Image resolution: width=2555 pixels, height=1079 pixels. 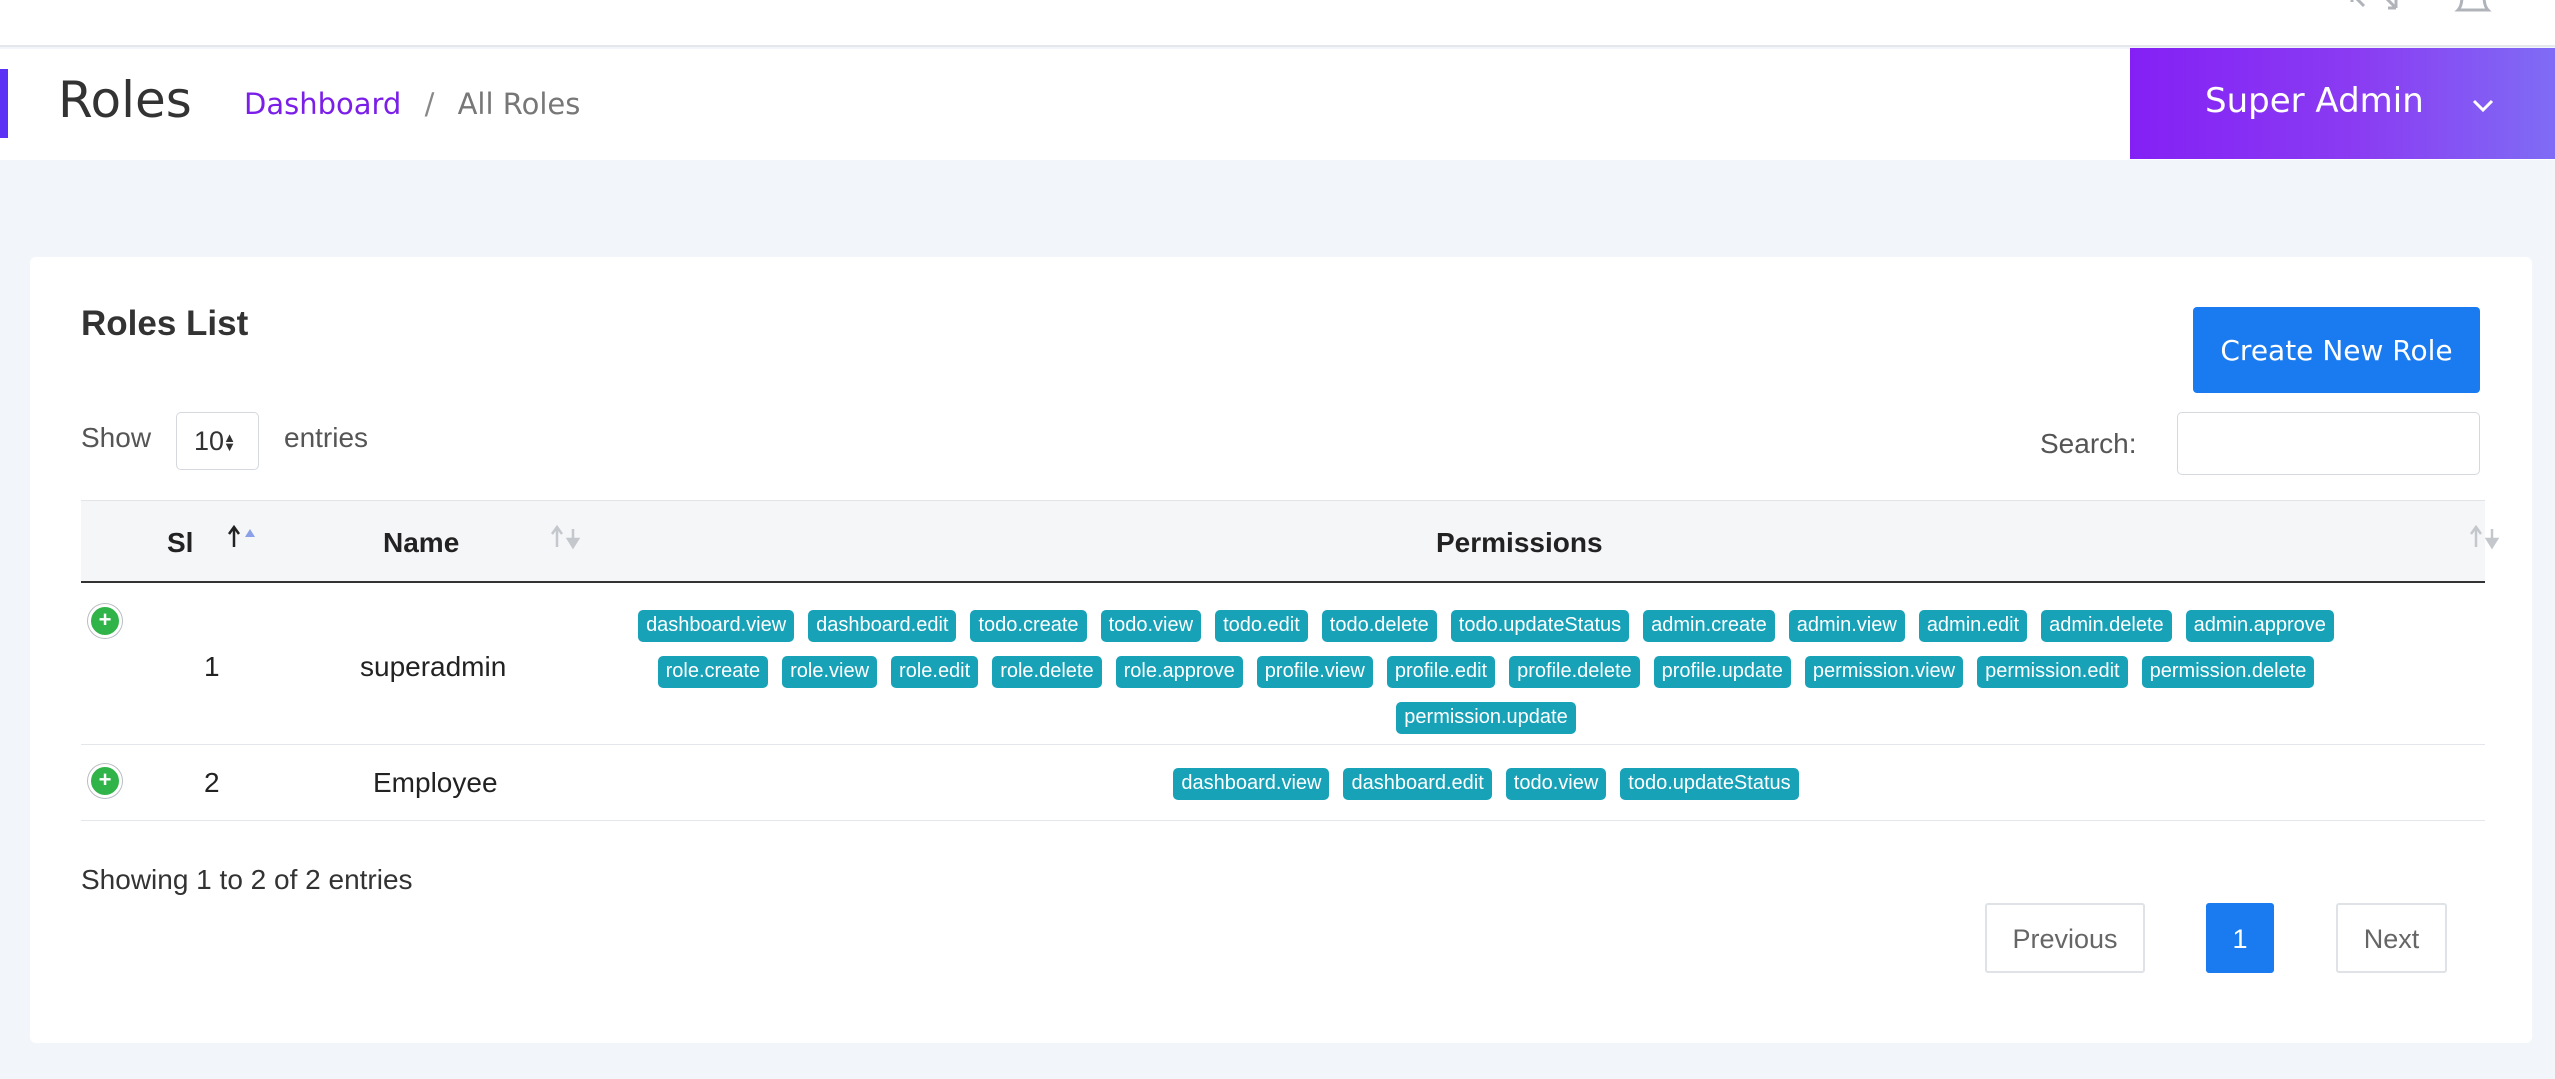 What do you see at coordinates (1379, 626) in the screenshot?
I see `permission-badge: todo.delete` at bounding box center [1379, 626].